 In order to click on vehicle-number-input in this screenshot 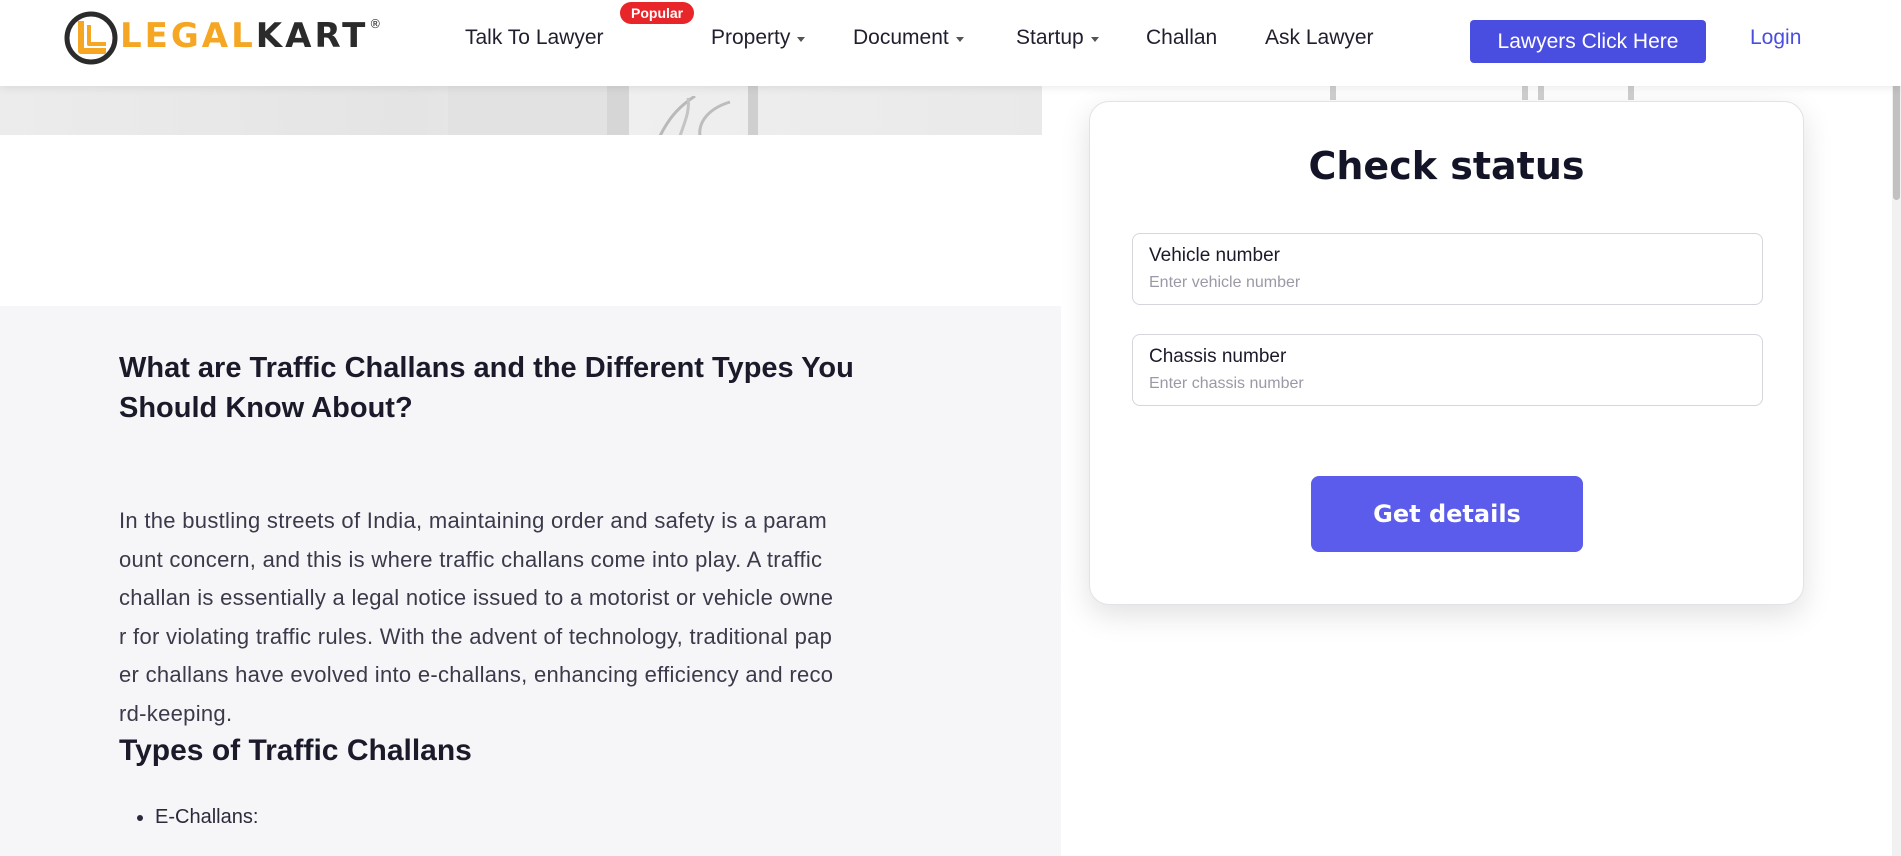, I will do `click(1444, 283)`.